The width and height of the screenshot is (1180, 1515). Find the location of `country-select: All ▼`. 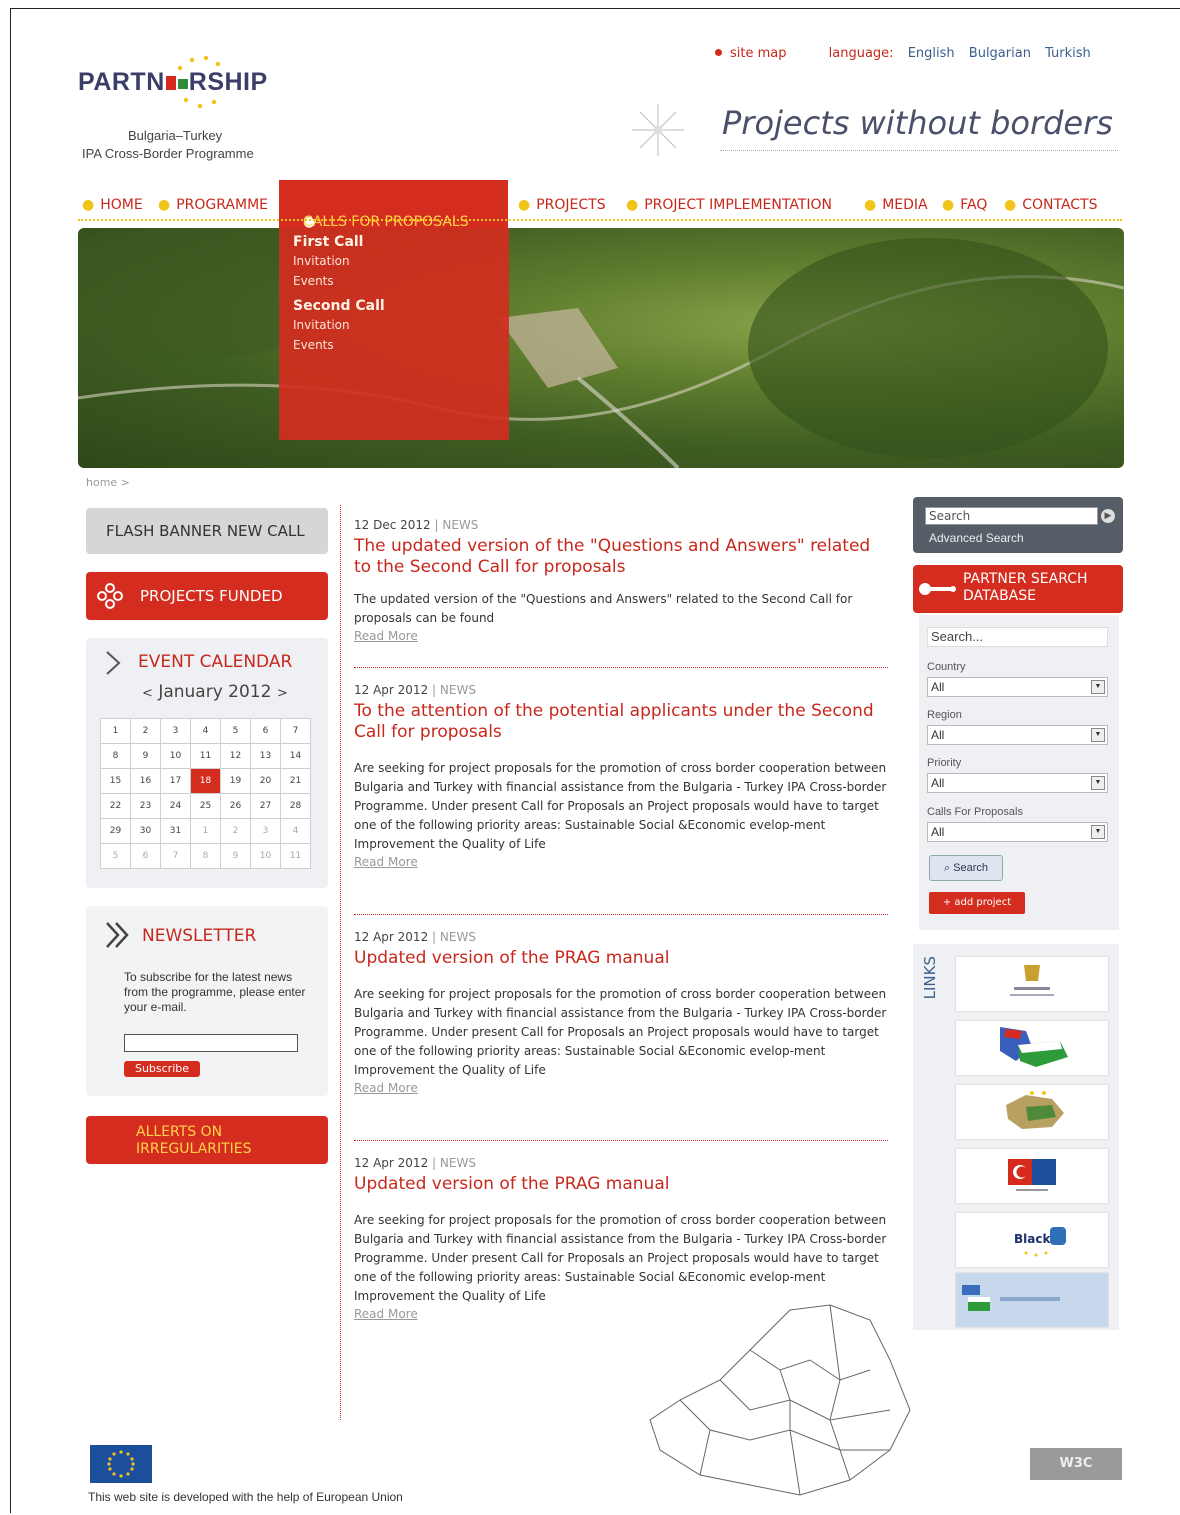

country-select: All ▼ is located at coordinates (1017, 687).